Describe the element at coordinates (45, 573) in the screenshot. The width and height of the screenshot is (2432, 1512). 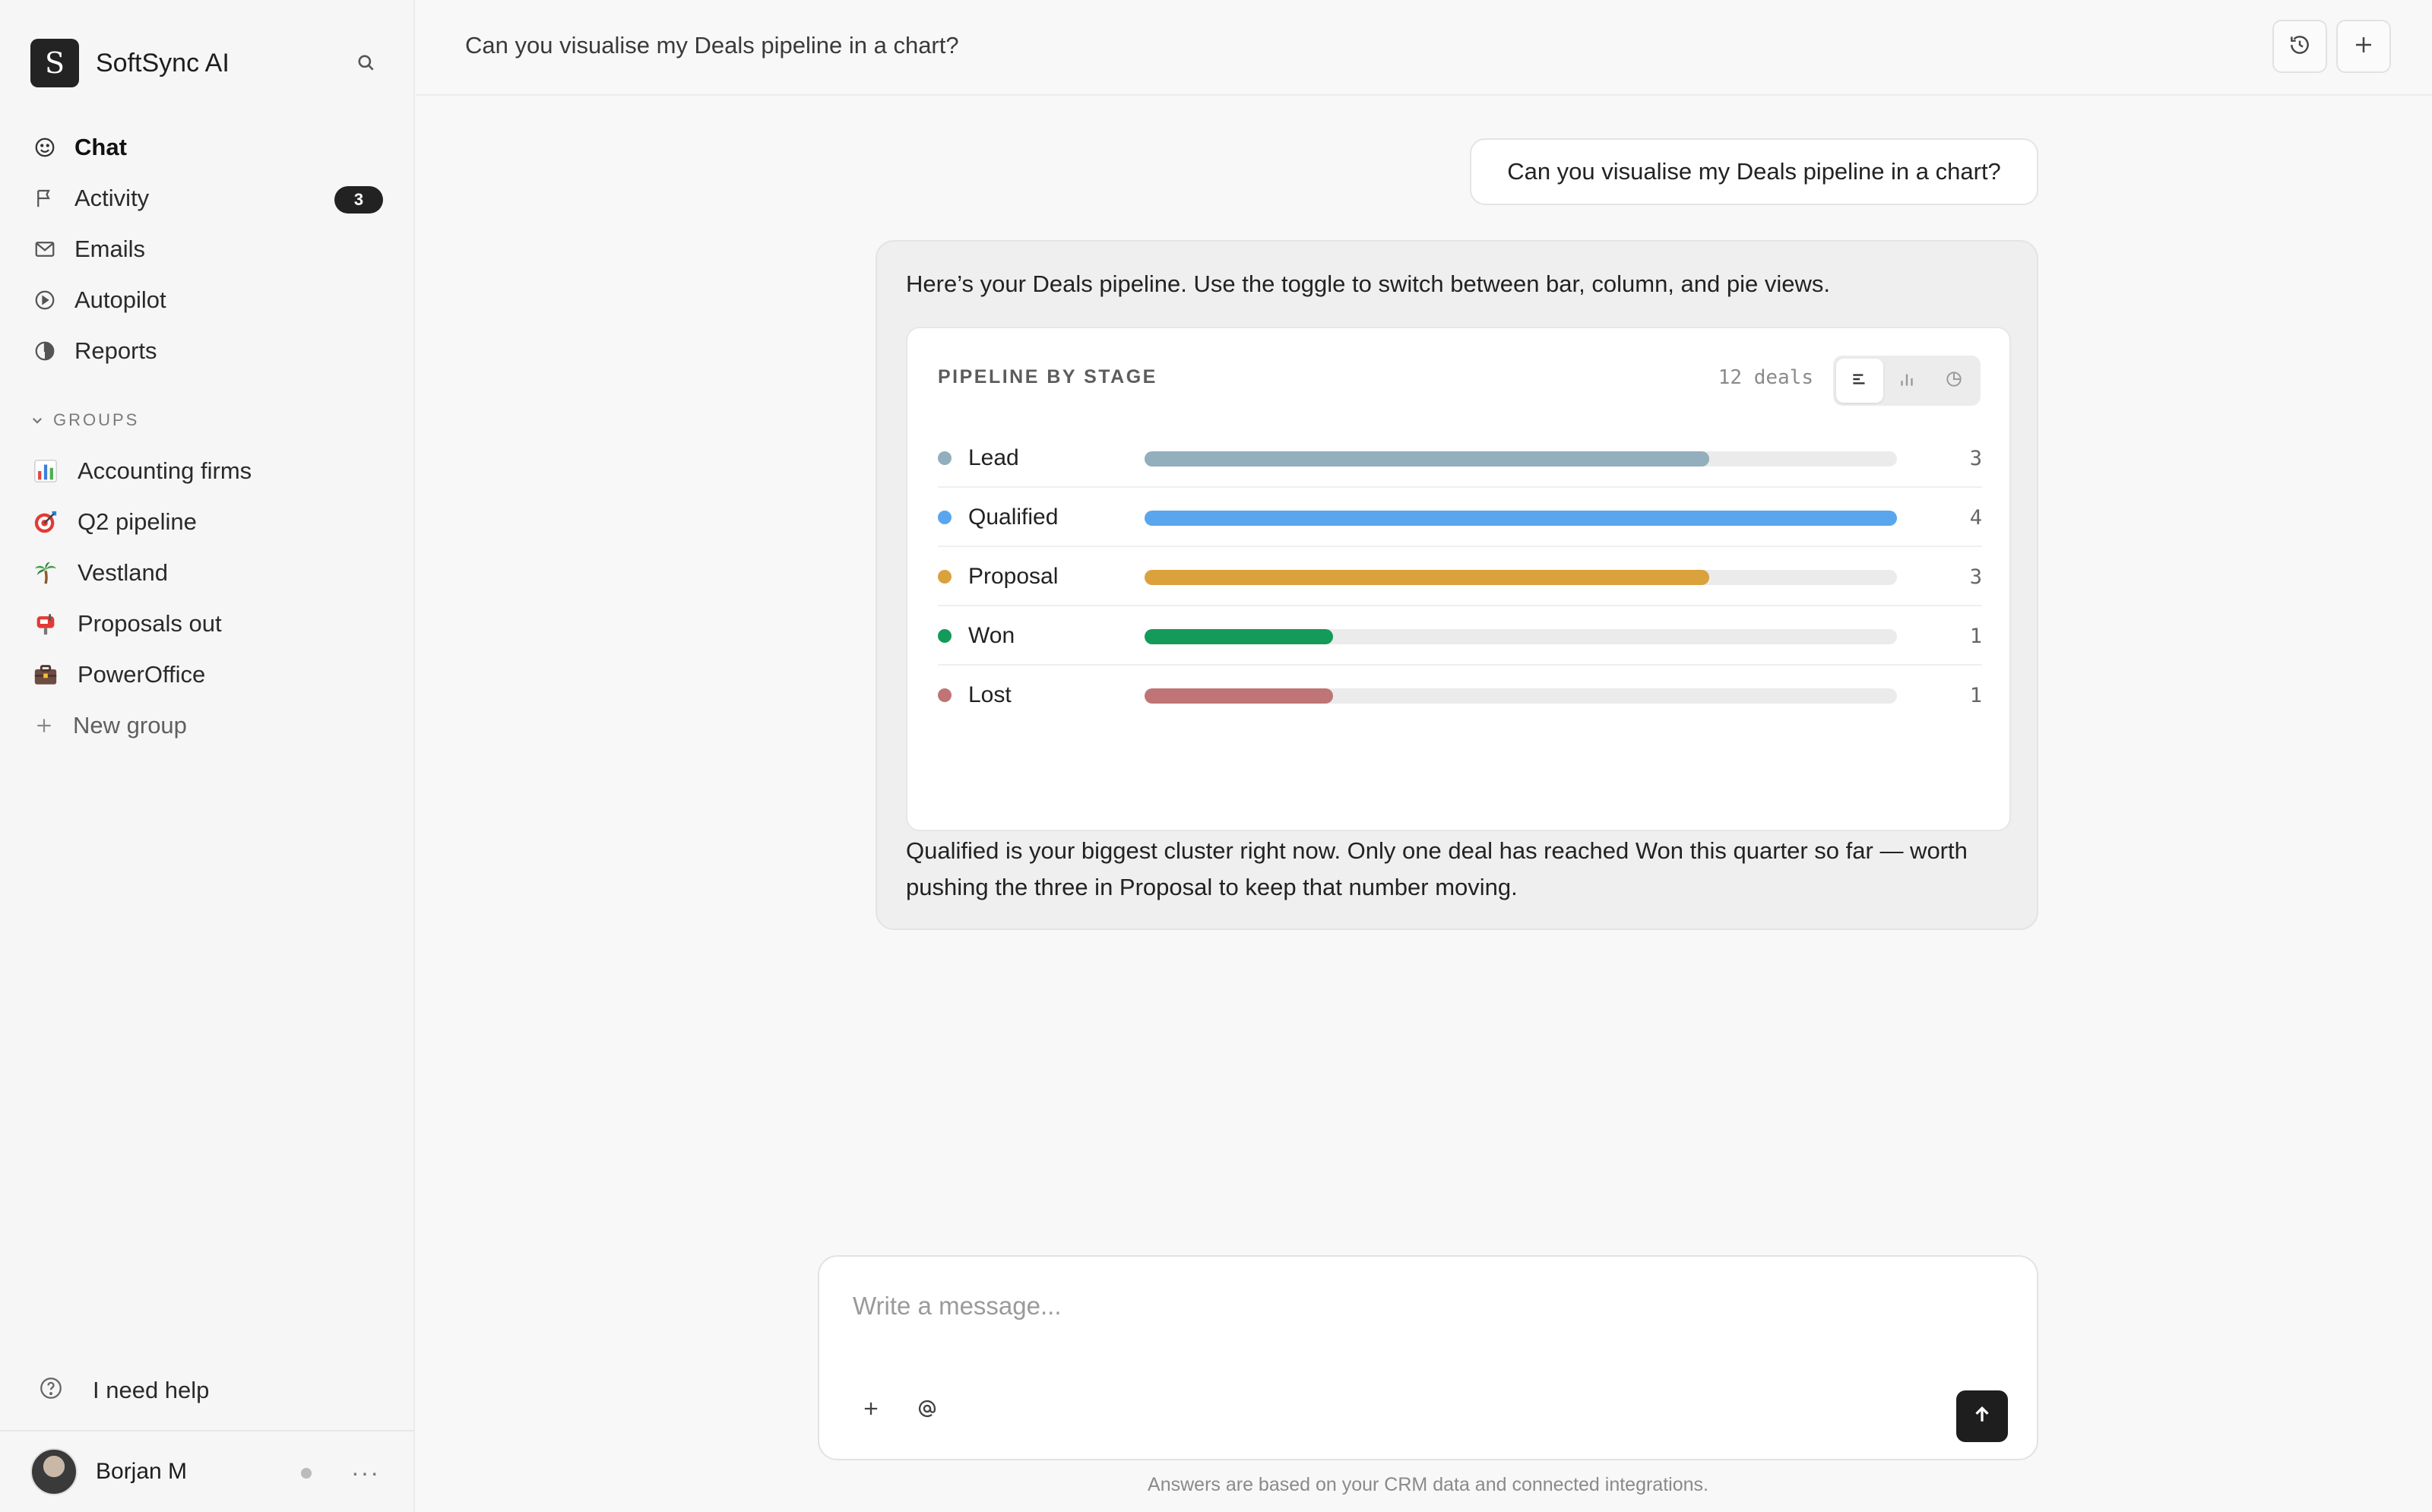
I see `palm-tree-emoji-icon` at that location.